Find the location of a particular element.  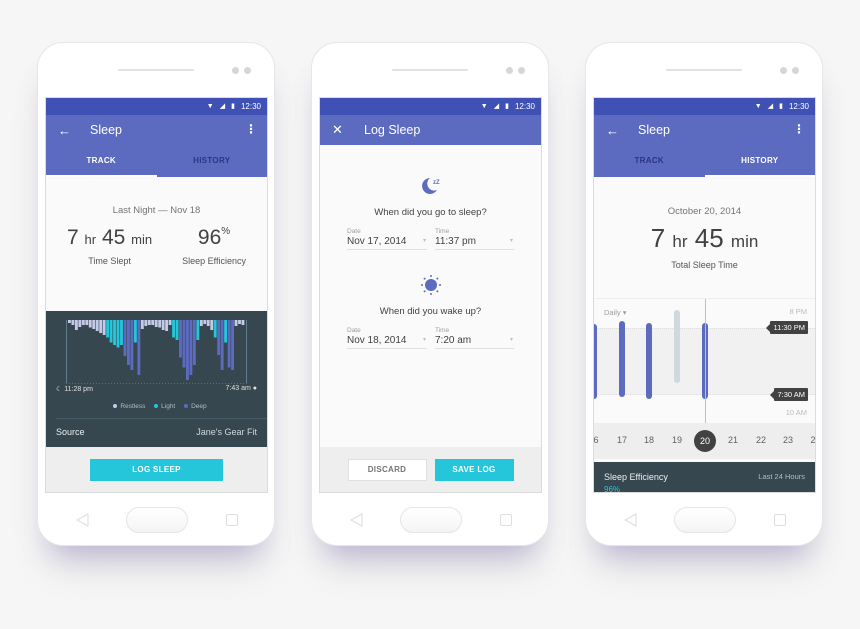

day-20-selected: 20 is located at coordinates (705, 441).